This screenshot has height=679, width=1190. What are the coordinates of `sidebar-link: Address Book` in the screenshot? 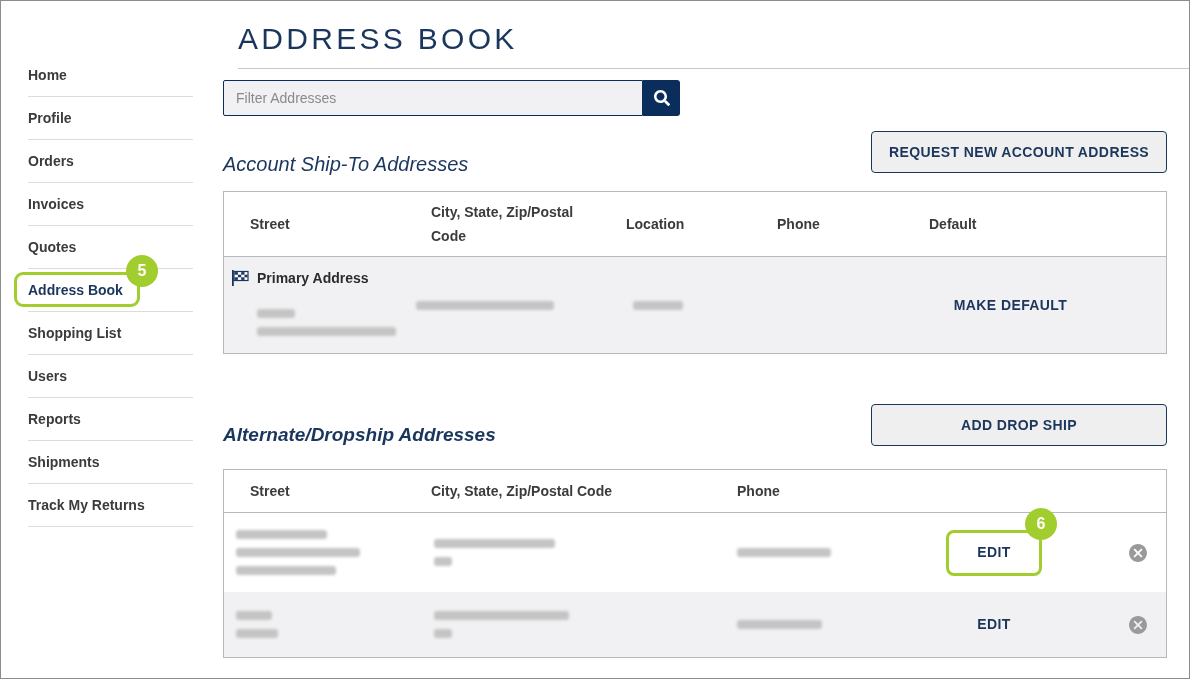 It's located at (75, 290).